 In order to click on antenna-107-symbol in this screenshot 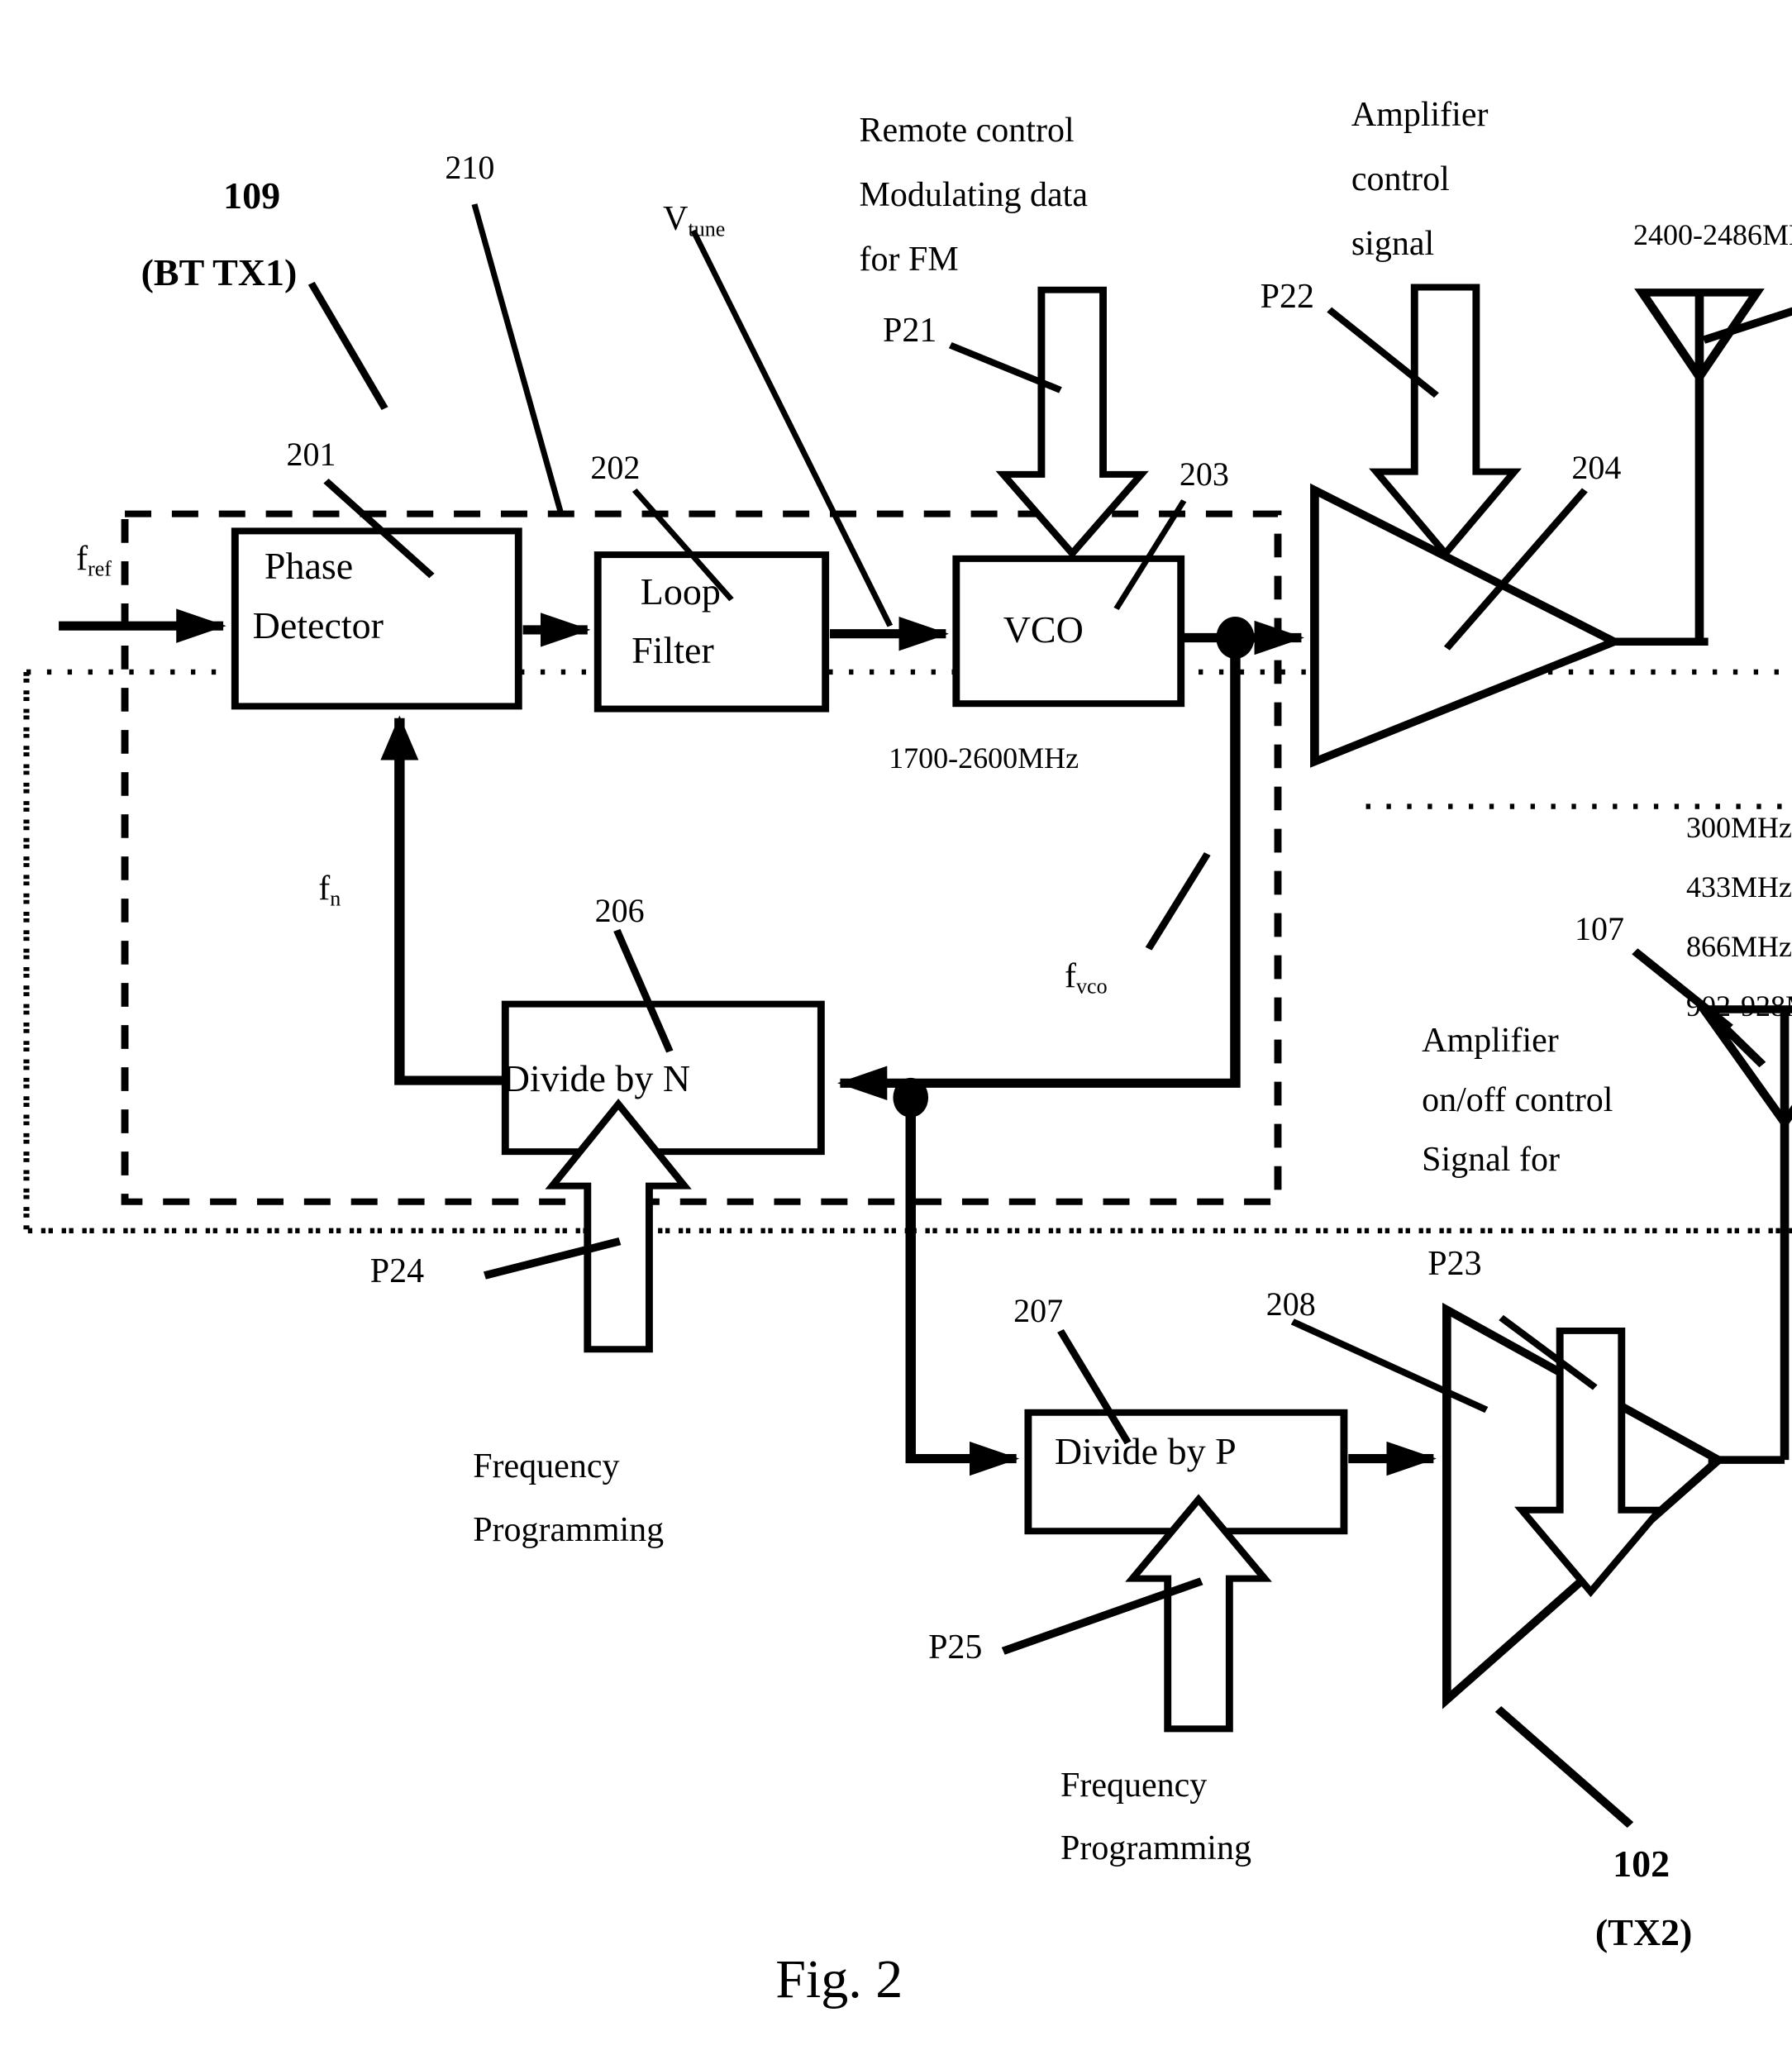, I will do `click(1743, 1067)`.